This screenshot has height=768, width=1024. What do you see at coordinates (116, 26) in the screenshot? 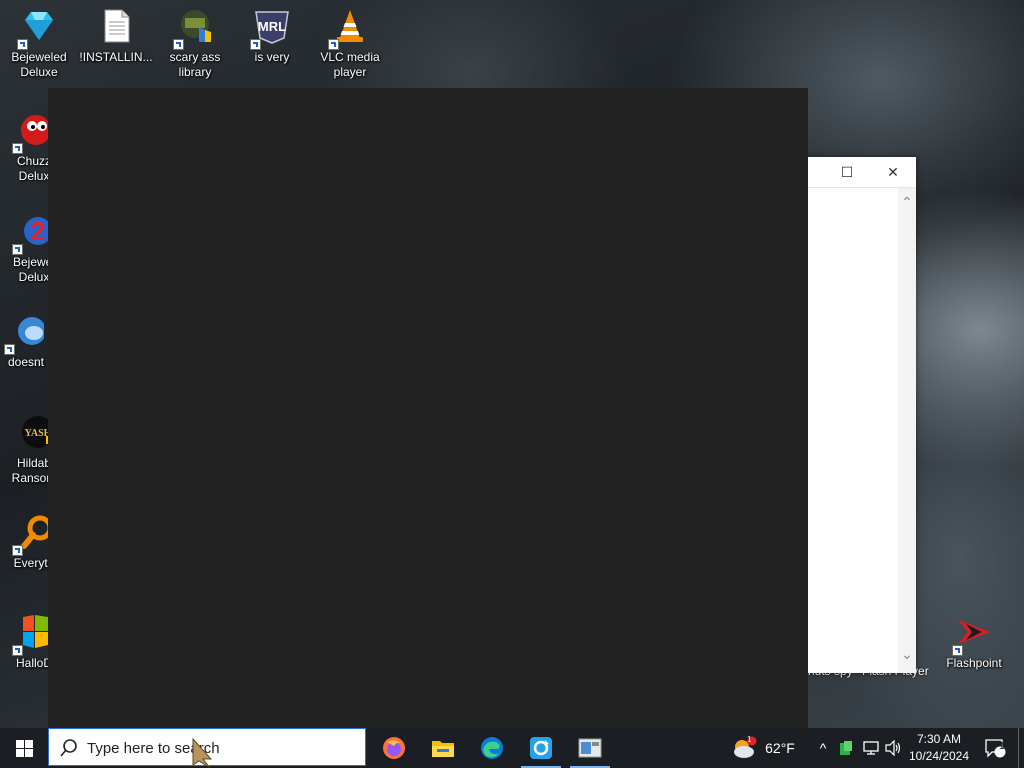
I see `text-file-icon` at bounding box center [116, 26].